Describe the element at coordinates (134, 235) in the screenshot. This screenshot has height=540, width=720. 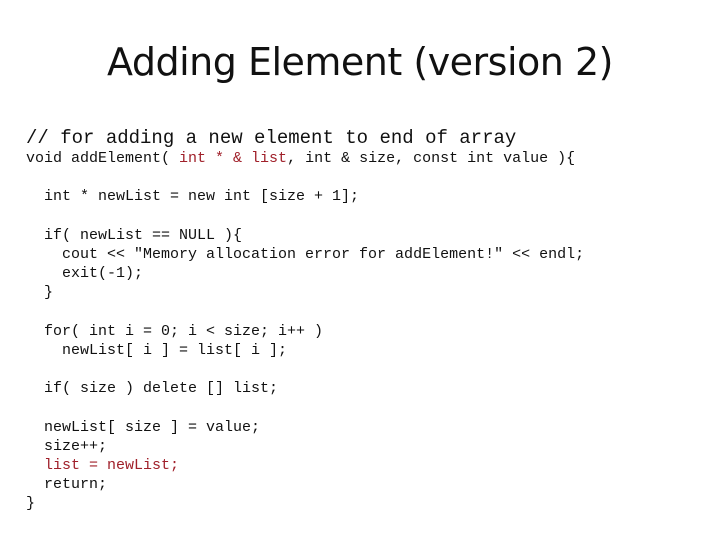
I see `code-line: if( newList == NULL ){` at that location.